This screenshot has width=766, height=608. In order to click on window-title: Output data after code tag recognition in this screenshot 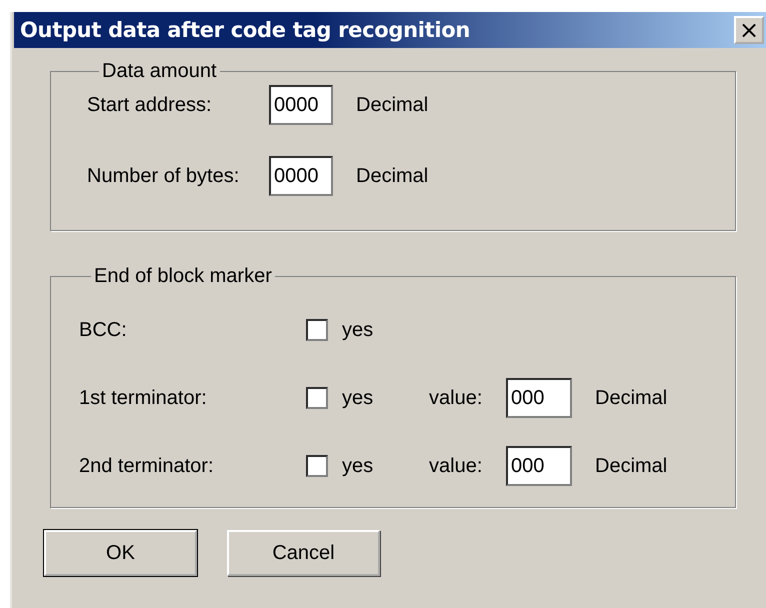, I will do `click(245, 30)`.